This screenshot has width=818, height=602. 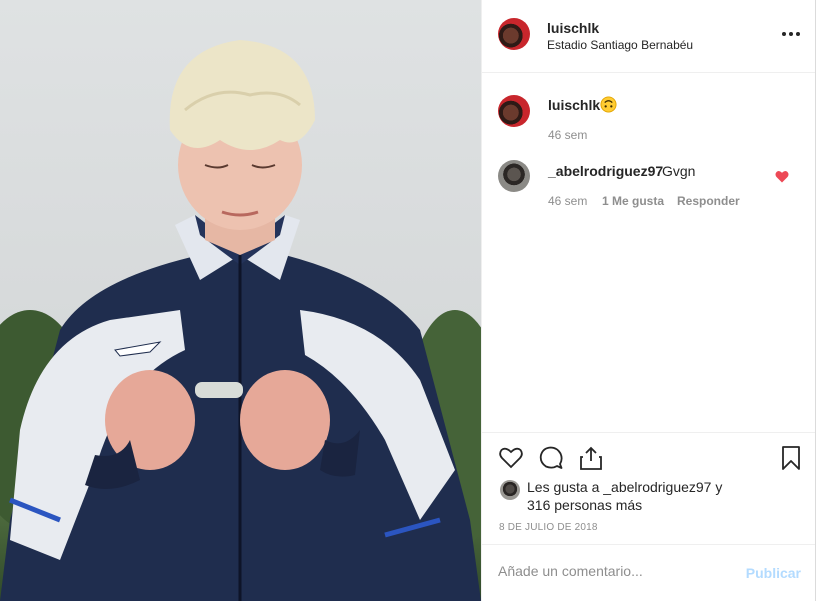 I want to click on caption-time: 46 sem, so click(x=567, y=135).